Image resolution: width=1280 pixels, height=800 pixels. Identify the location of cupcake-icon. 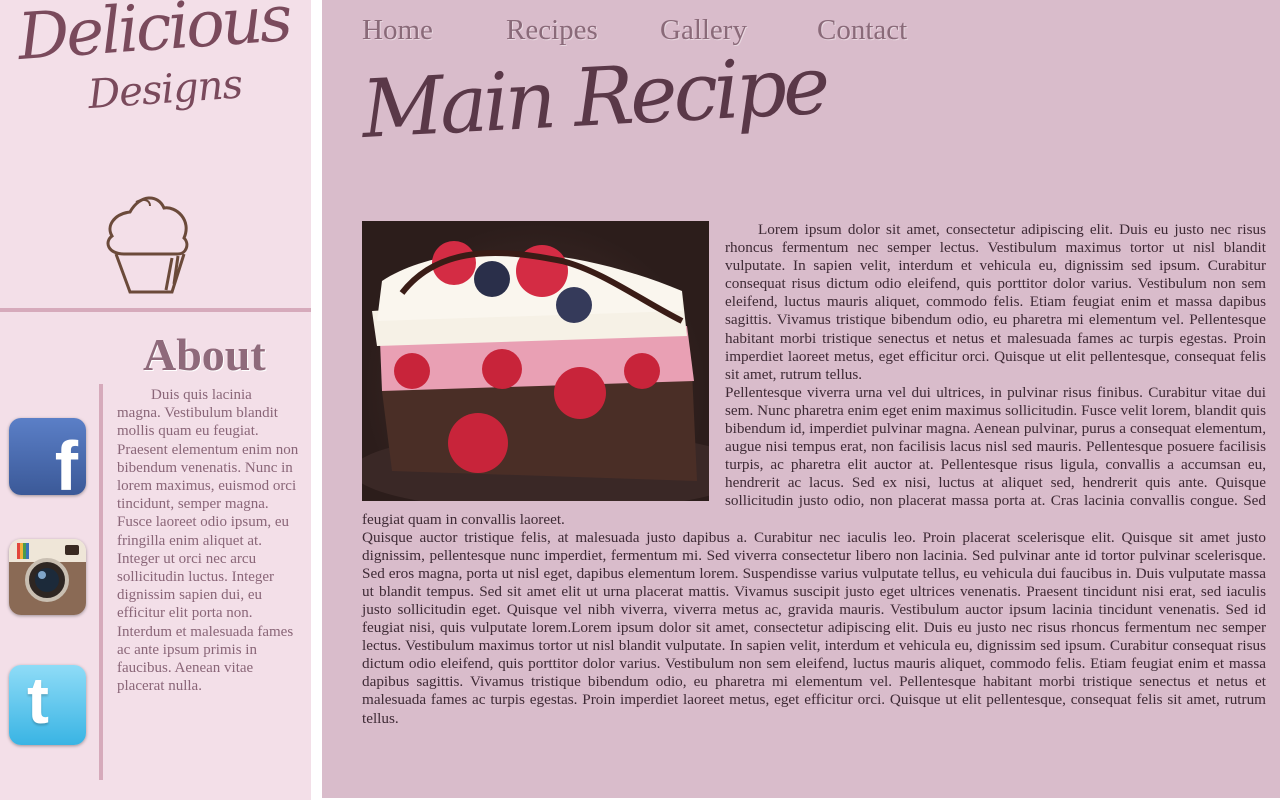
(147, 245).